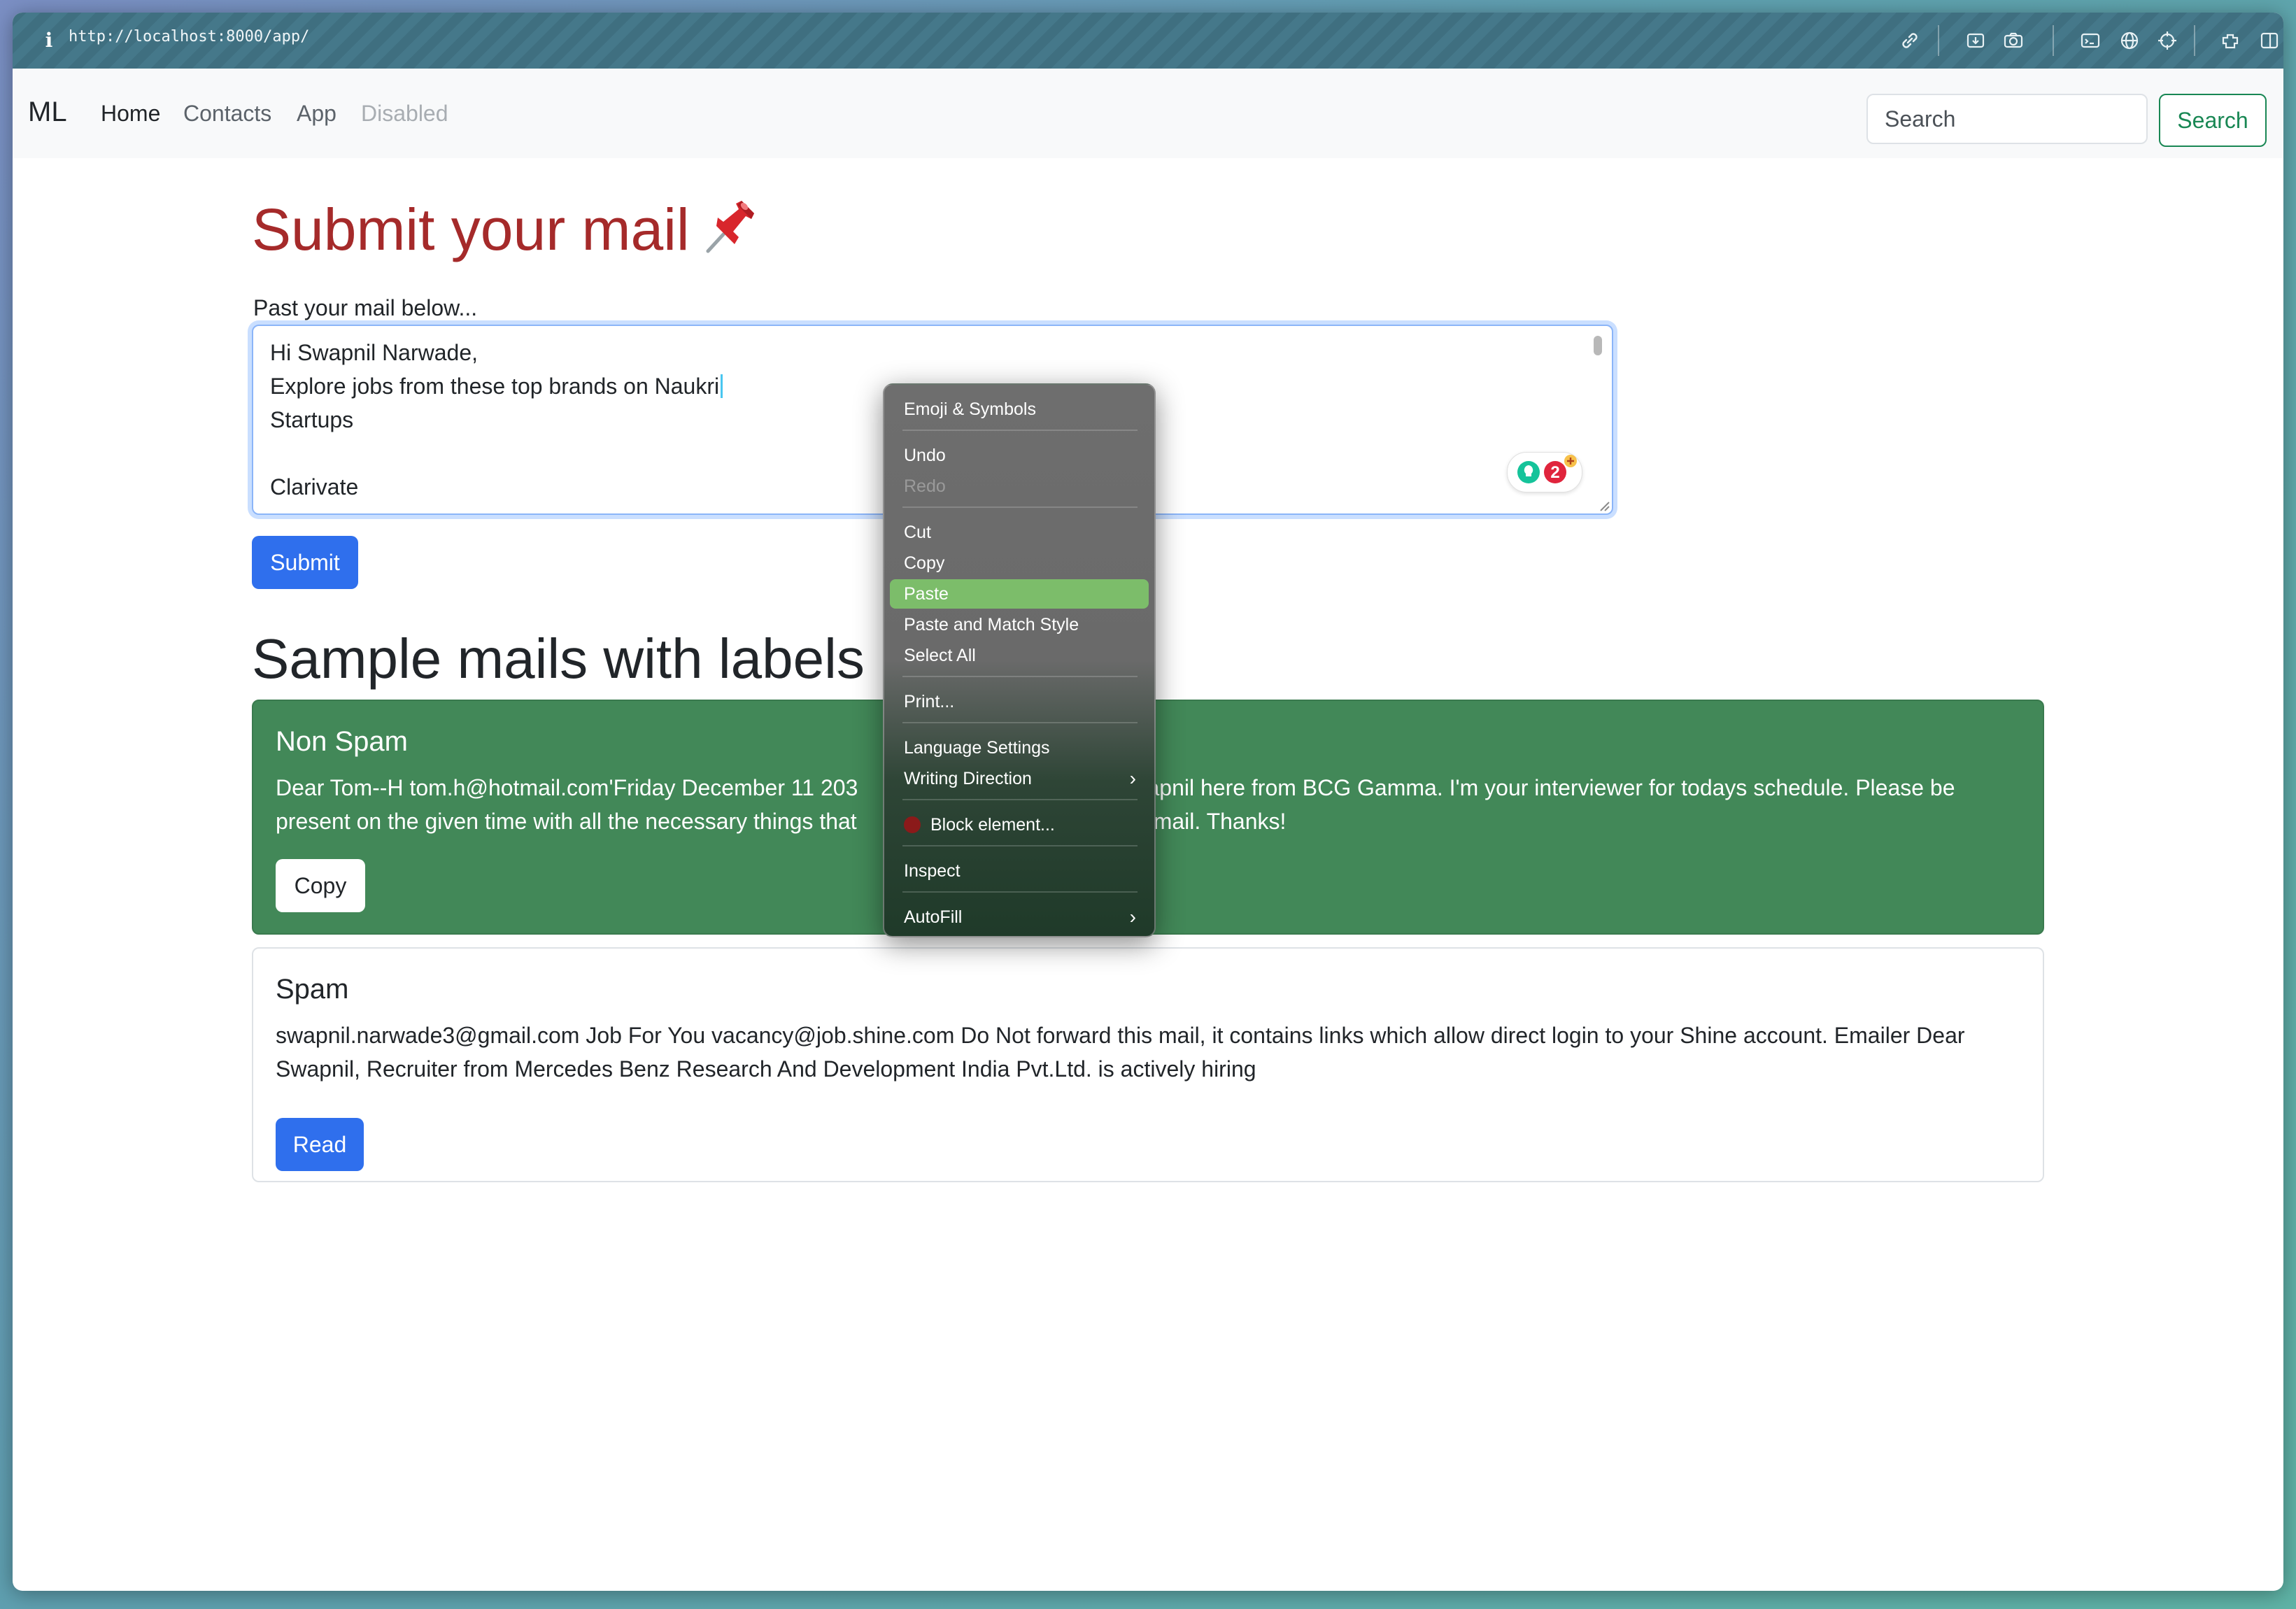 The height and width of the screenshot is (1609, 2296). I want to click on ublock-icon, so click(912, 825).